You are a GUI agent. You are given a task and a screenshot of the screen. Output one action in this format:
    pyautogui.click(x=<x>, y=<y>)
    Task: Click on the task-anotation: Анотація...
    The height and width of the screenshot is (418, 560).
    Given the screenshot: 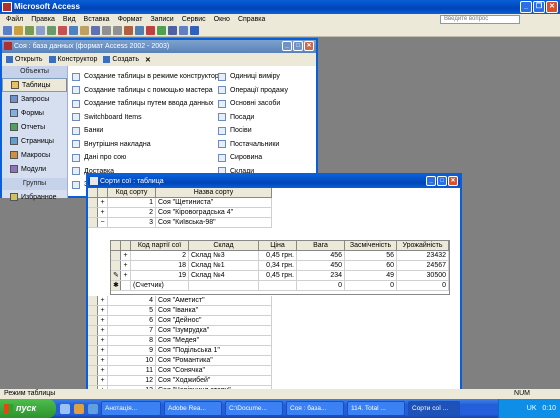 What is the action you would take?
    pyautogui.click(x=131, y=408)
    